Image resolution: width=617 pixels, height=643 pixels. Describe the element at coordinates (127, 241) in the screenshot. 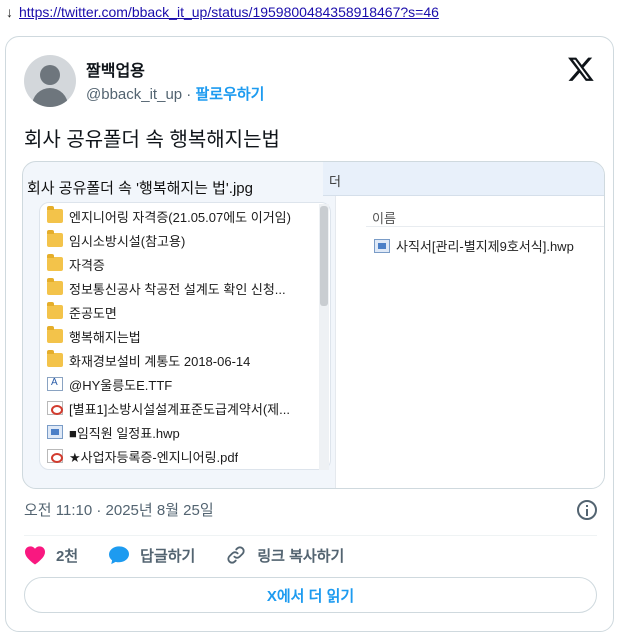

I see `file-name: 임시소방시설(참고용)` at that location.